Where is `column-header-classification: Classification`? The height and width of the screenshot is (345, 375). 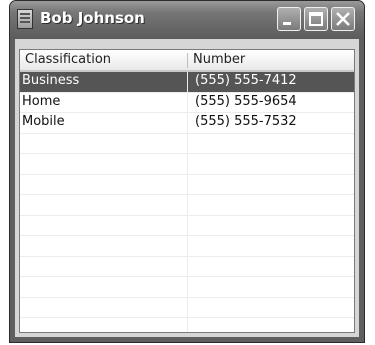 column-header-classification: Classification is located at coordinates (68, 60).